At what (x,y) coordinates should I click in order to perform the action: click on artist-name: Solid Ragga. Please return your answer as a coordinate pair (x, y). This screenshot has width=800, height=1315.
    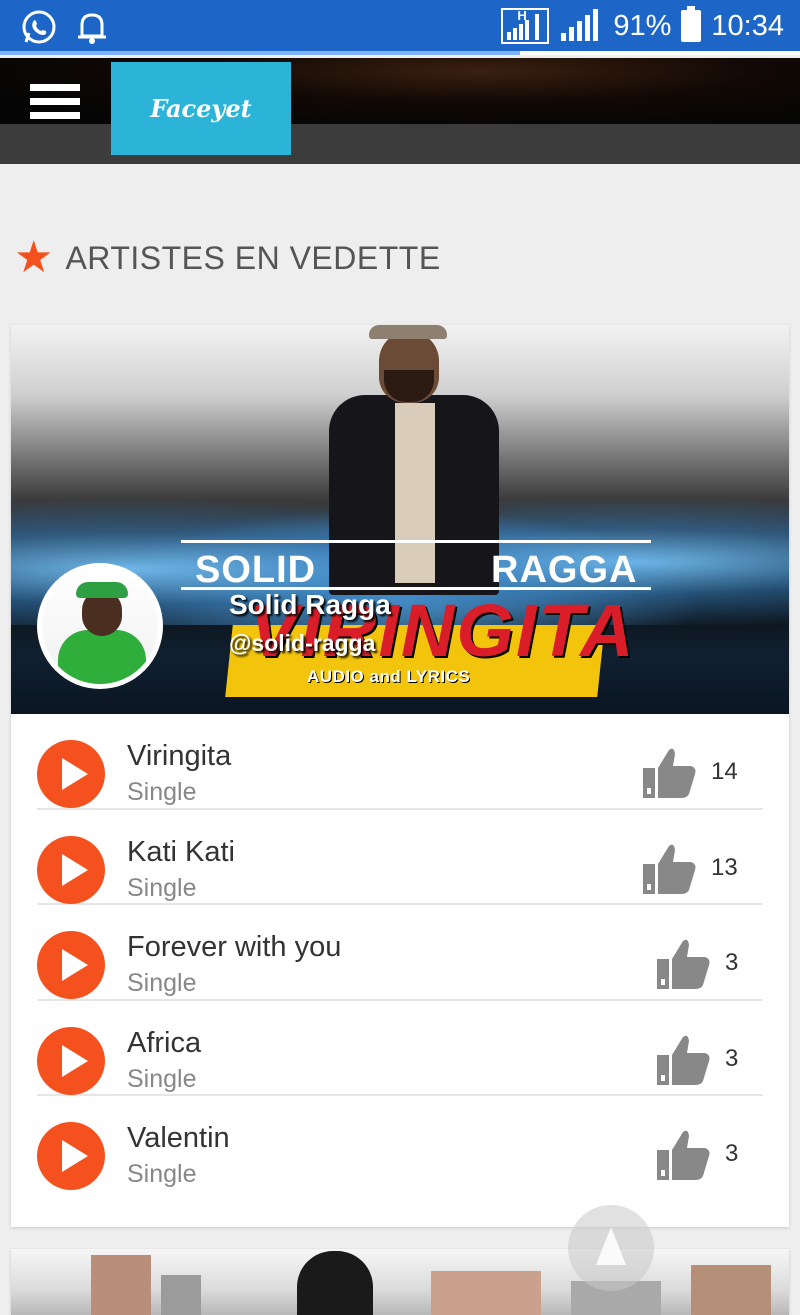
    Looking at the image, I should click on (310, 605).